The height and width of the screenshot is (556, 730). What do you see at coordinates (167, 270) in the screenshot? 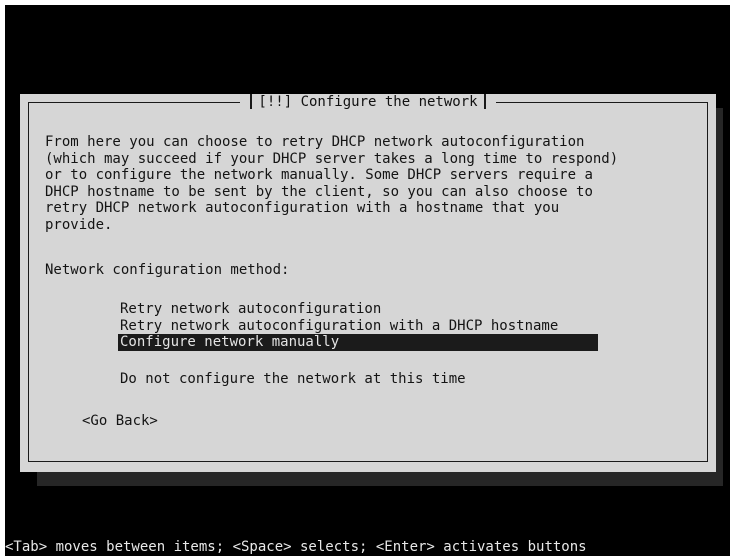
I see `method-label: Network configuration method:` at bounding box center [167, 270].